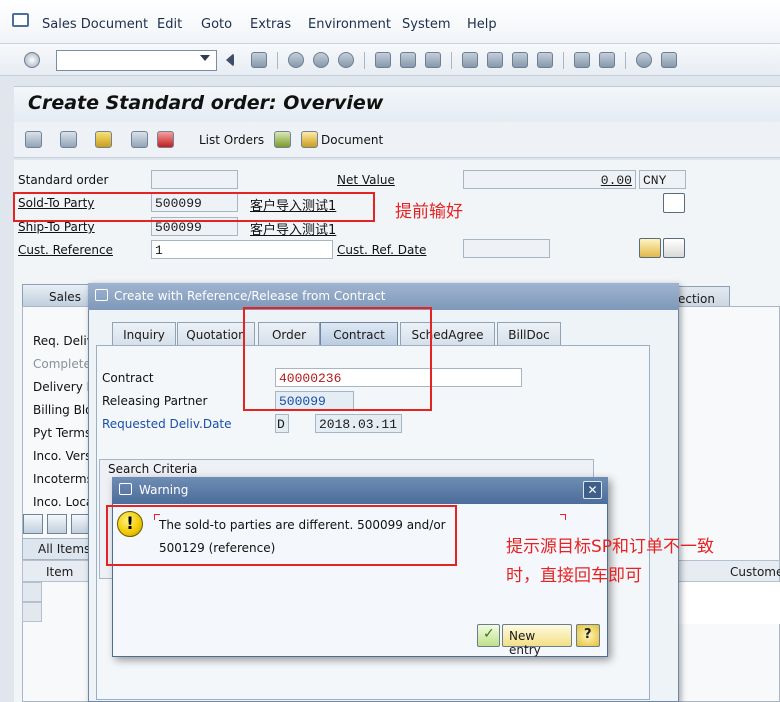 This screenshot has width=780, height=702. What do you see at coordinates (296, 60) in the screenshot?
I see `back-icon` at bounding box center [296, 60].